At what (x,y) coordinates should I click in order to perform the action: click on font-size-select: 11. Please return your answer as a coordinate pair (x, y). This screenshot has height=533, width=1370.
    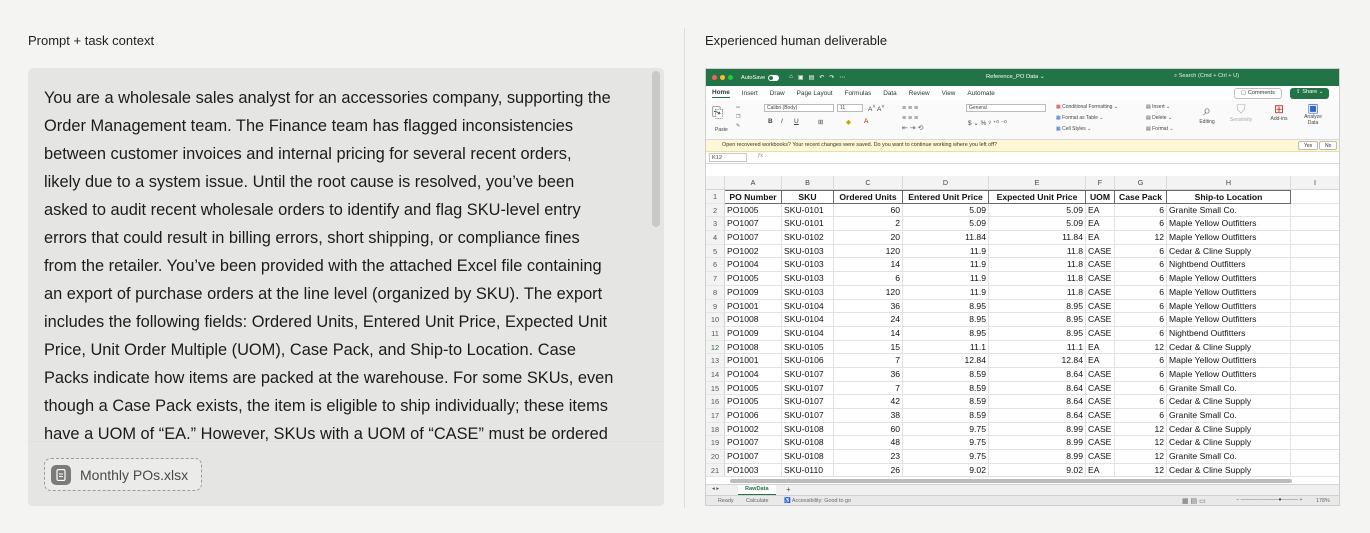
    Looking at the image, I should click on (850, 108).